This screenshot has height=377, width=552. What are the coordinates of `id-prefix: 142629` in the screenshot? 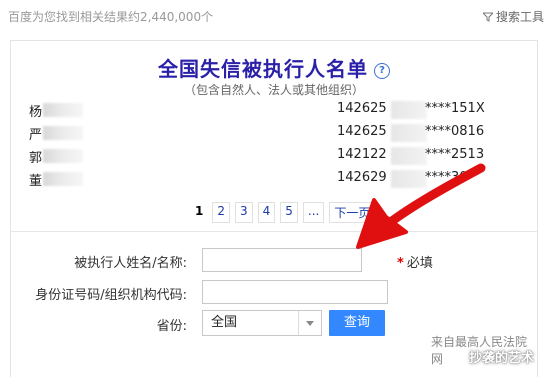 It's located at (362, 177).